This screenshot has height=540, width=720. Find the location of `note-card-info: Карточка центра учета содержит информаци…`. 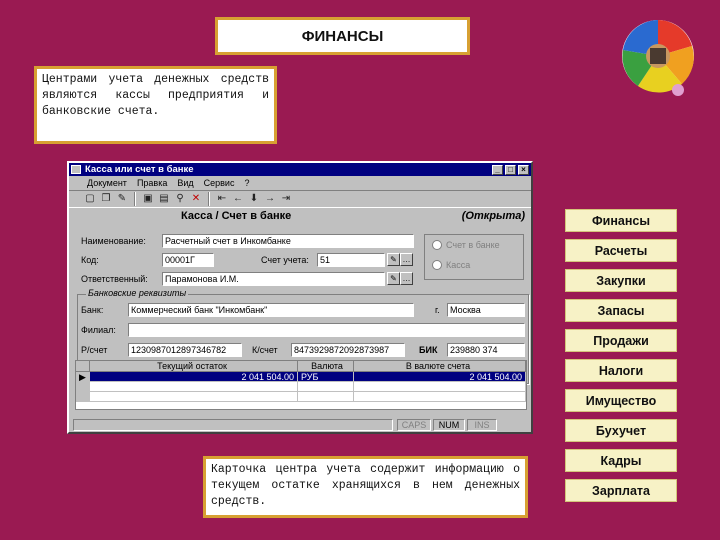

note-card-info: Карточка центра учета содержит информаци… is located at coordinates (365, 487).